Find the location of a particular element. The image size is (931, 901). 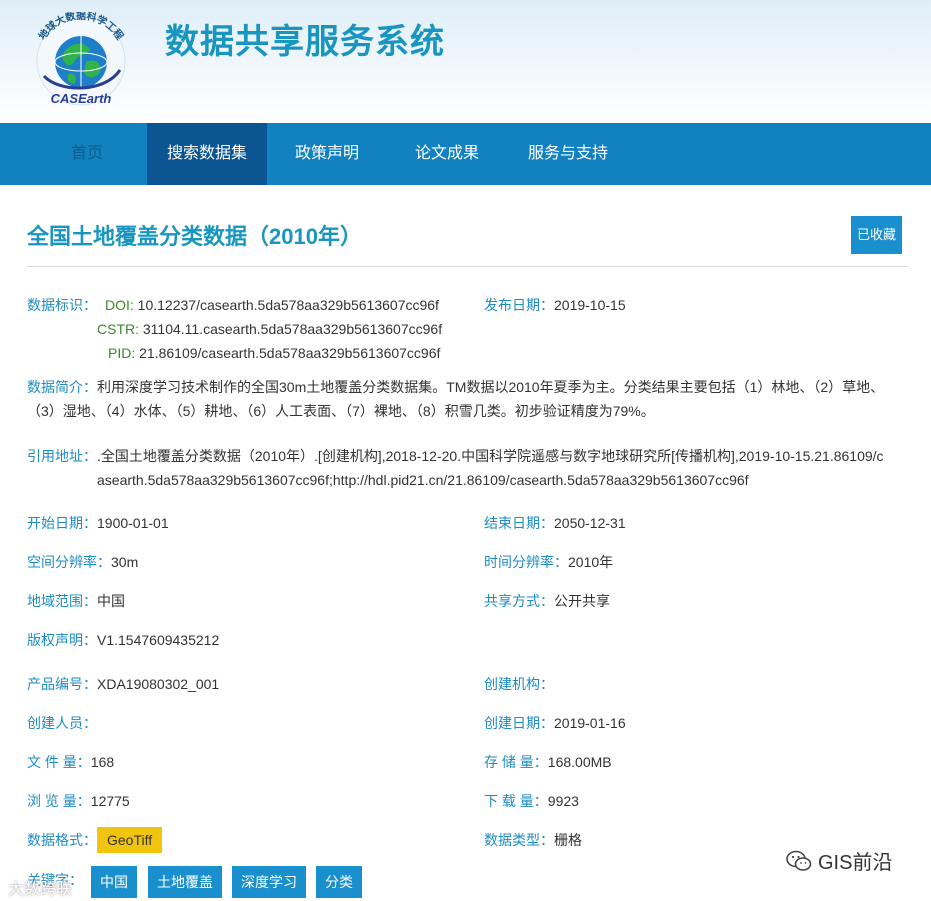

views-row: 浏 览 量：12775 is located at coordinates (78, 801).